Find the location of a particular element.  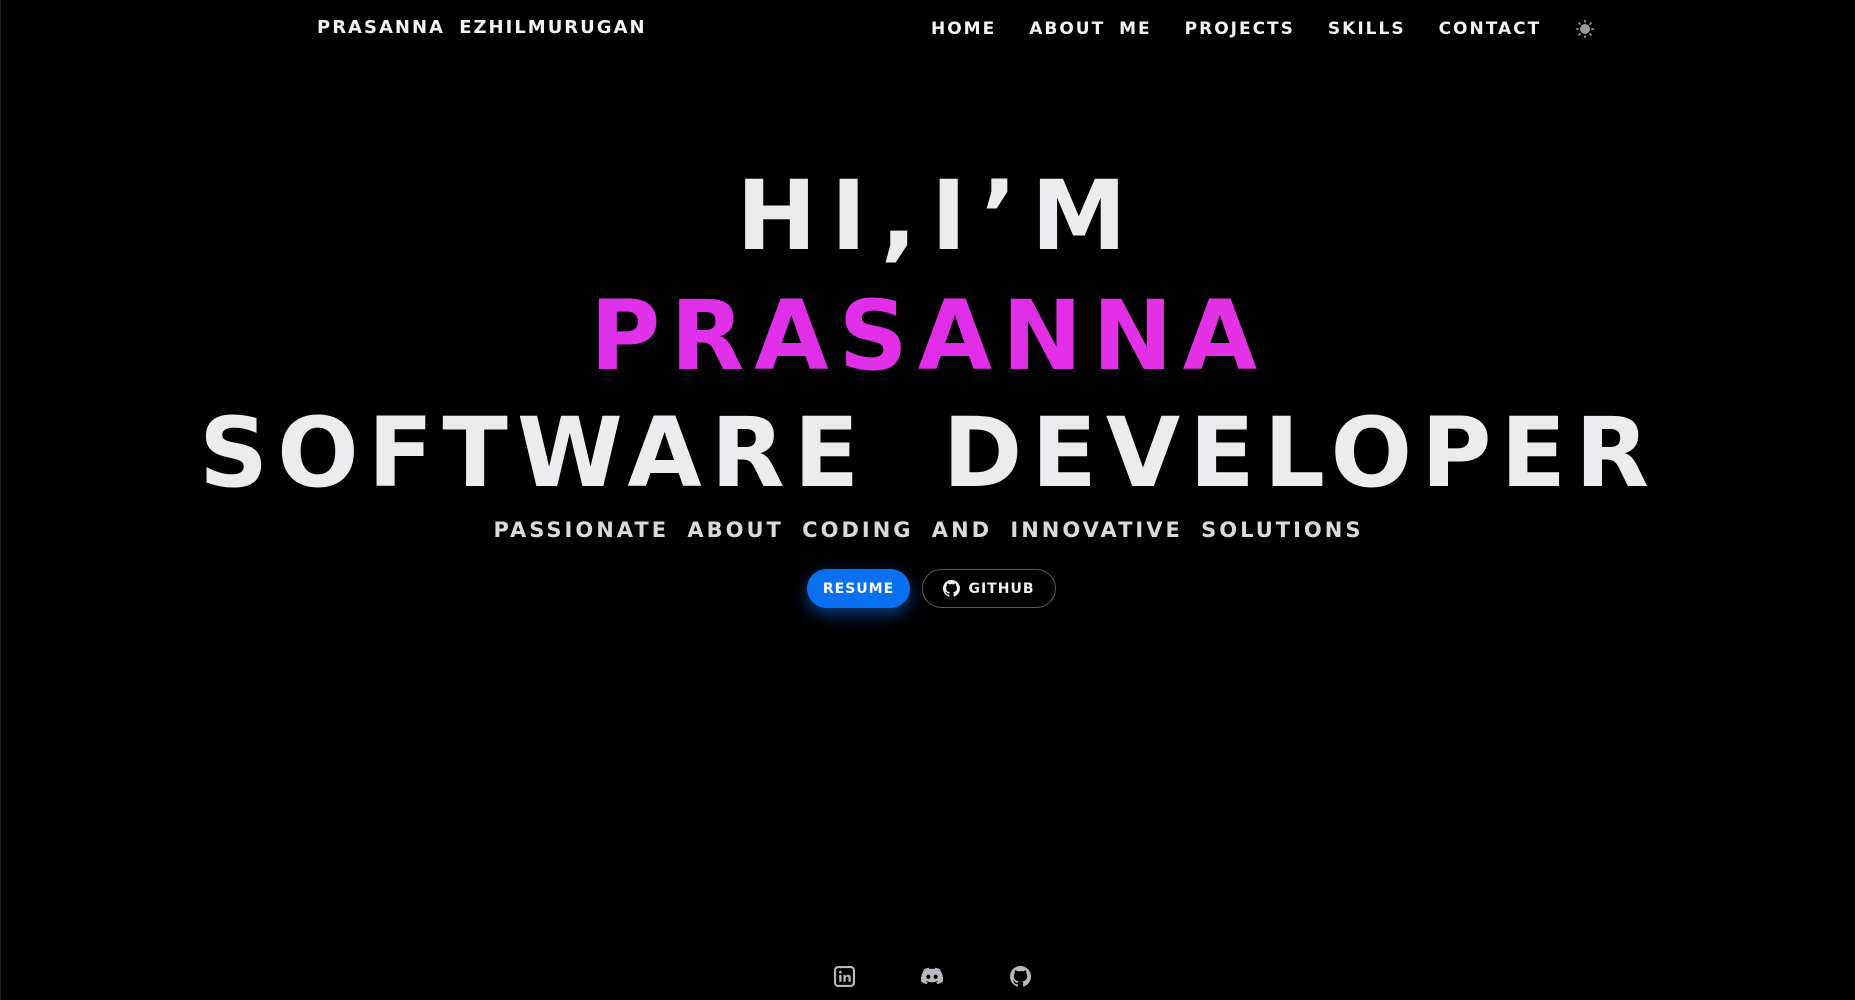

github-button-label: GITHUB is located at coordinates (1001, 588).